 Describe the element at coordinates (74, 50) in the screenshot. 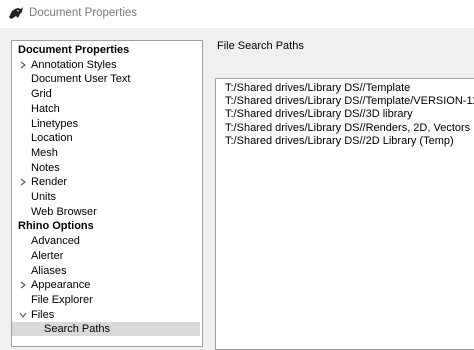

I see `tree-item-label: Document Properties` at that location.